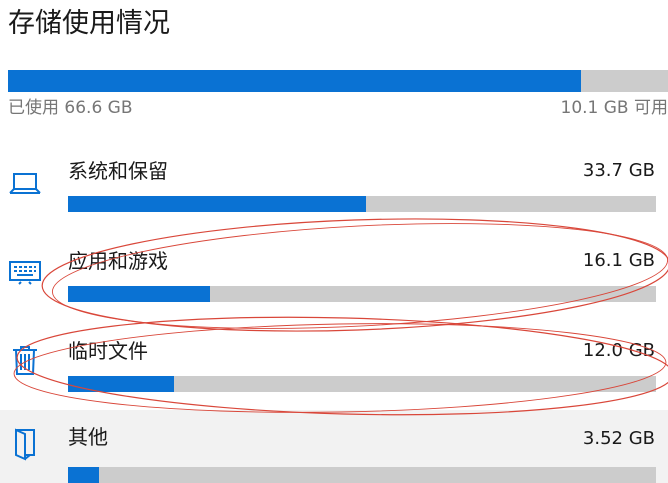  I want to click on category-size: 33.7 GB, so click(618, 170).